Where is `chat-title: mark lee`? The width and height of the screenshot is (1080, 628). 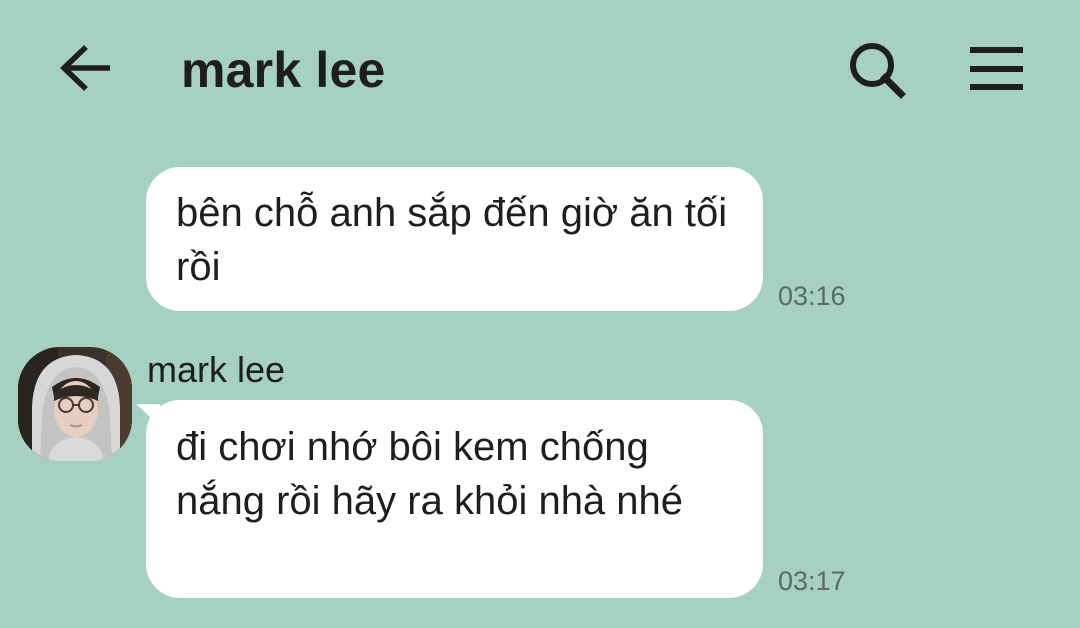 chat-title: mark lee is located at coordinates (283, 70).